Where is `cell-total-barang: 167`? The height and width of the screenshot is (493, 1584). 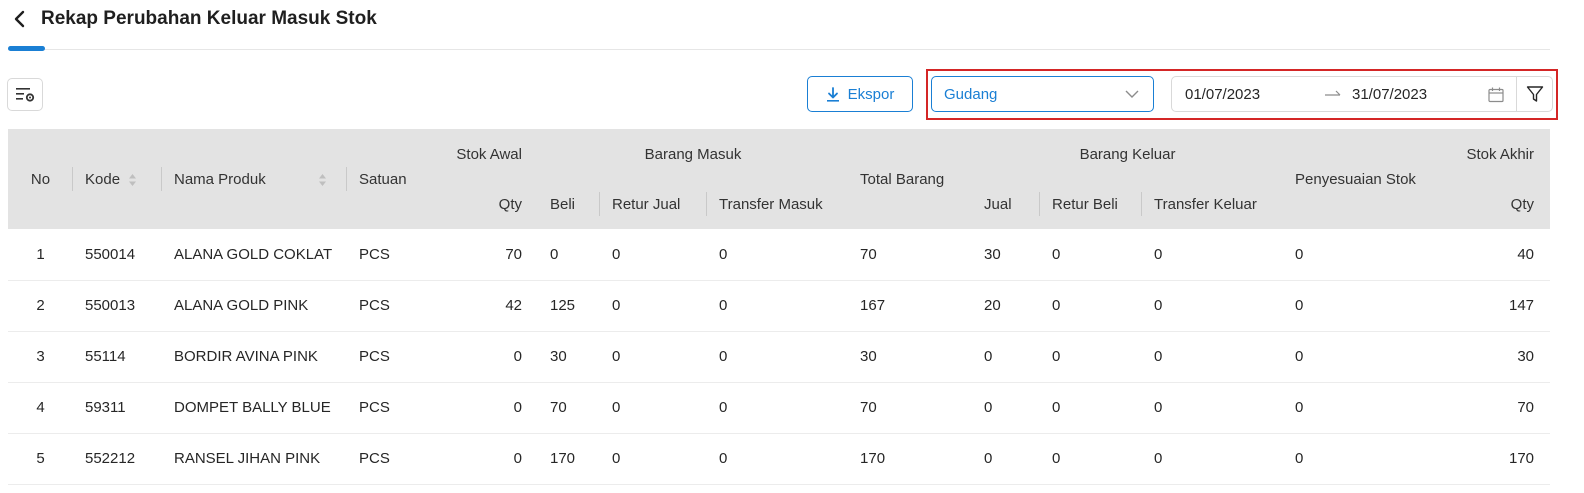
cell-total-barang: 167 is located at coordinates (910, 306).